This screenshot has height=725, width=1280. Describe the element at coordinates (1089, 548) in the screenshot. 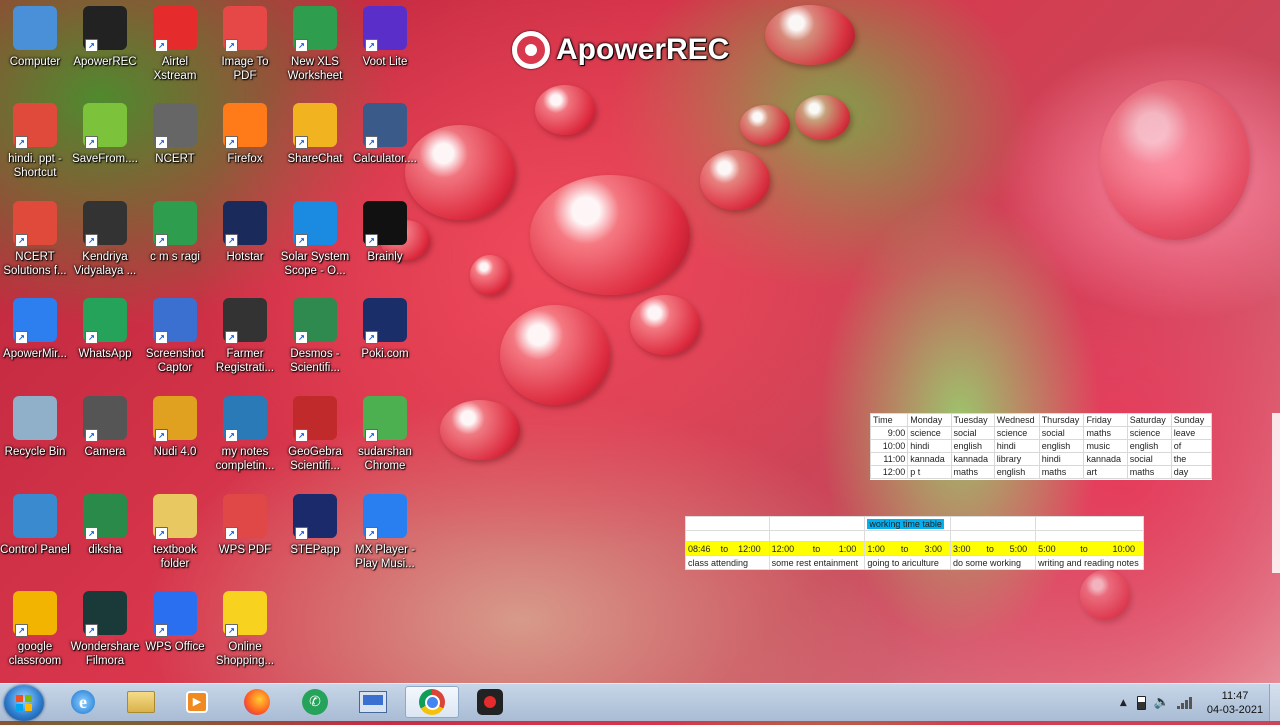

I see `working-table-time-cell: 5:00 to 10:00` at that location.